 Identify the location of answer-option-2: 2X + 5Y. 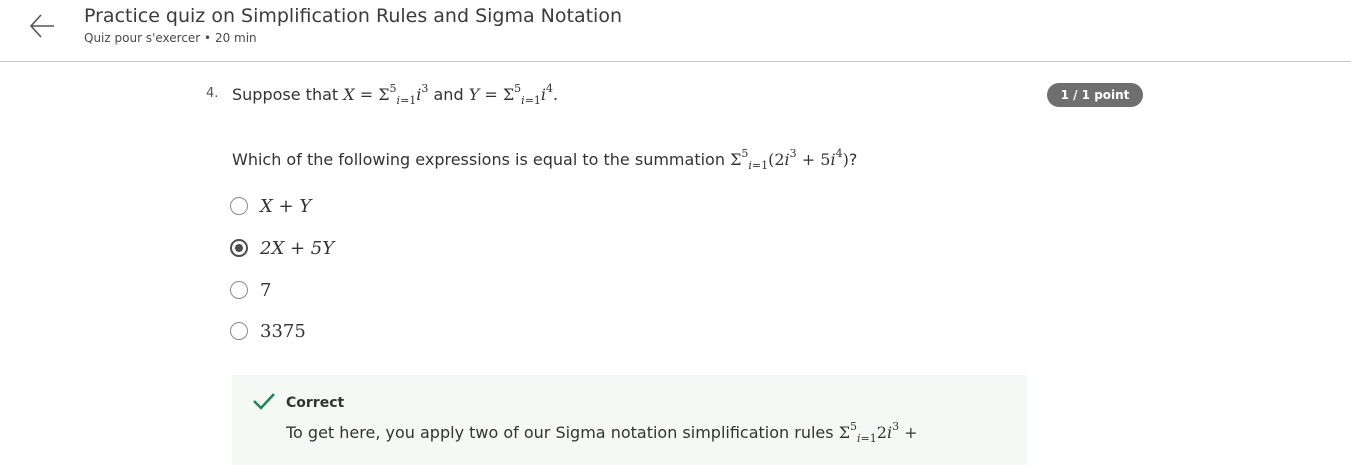
(282, 248).